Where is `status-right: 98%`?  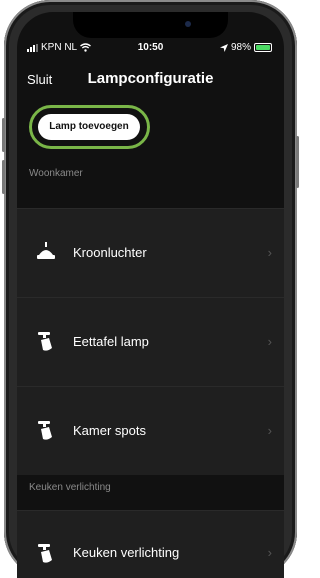
status-right: 98% is located at coordinates (245, 47).